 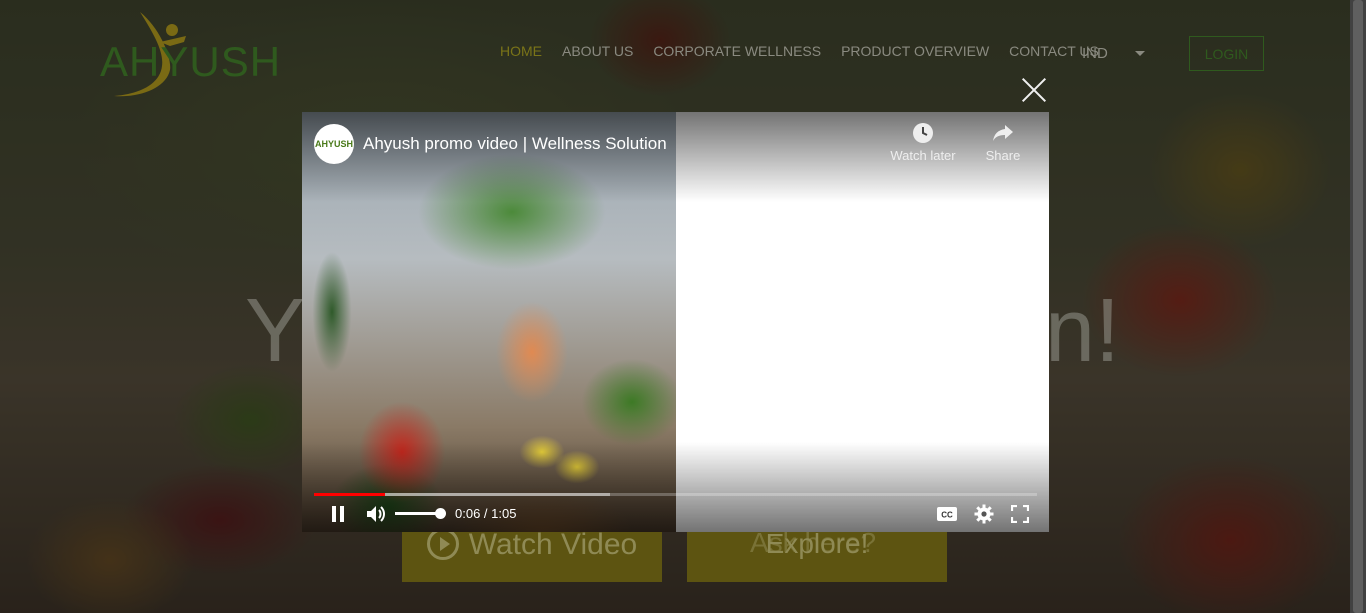 I want to click on progress-played, so click(x=349, y=494).